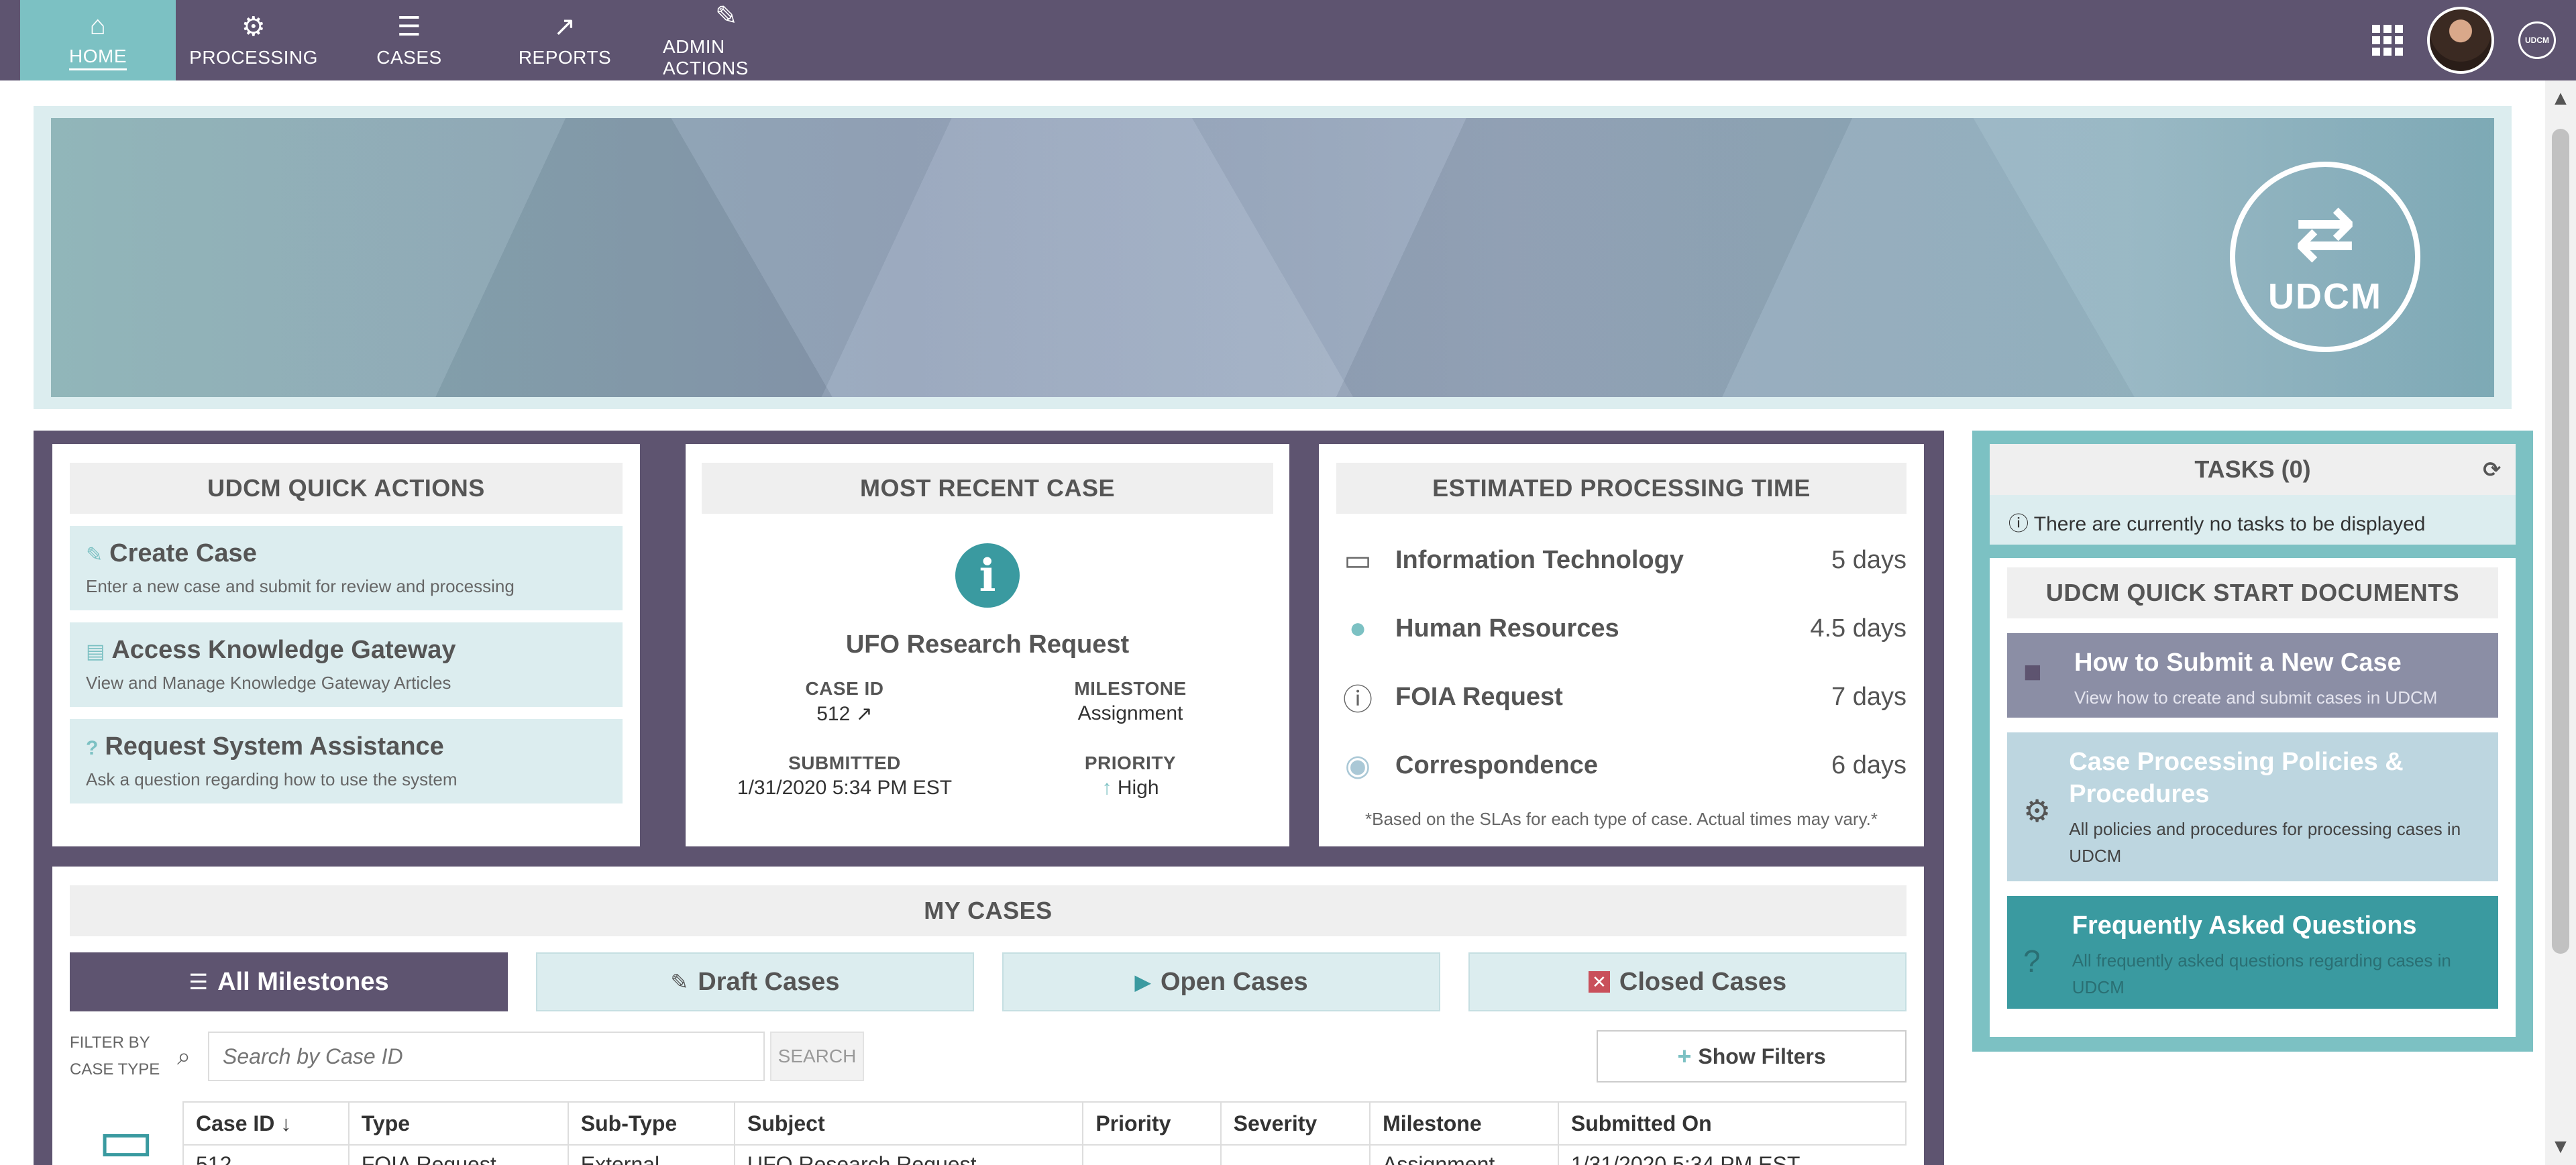  I want to click on create-case-title: Create Case, so click(183, 553).